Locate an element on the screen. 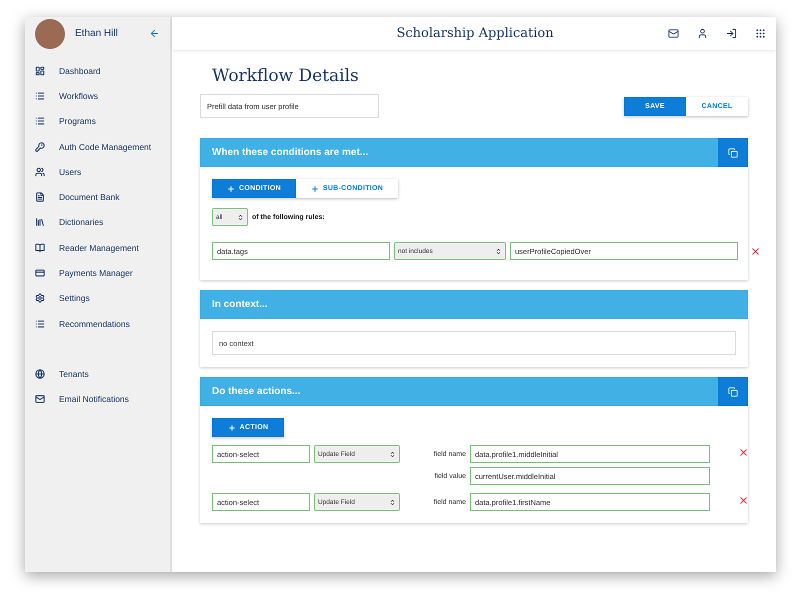 This screenshot has width=800, height=600. sidebar-item: Recommendations is located at coordinates (97, 323).